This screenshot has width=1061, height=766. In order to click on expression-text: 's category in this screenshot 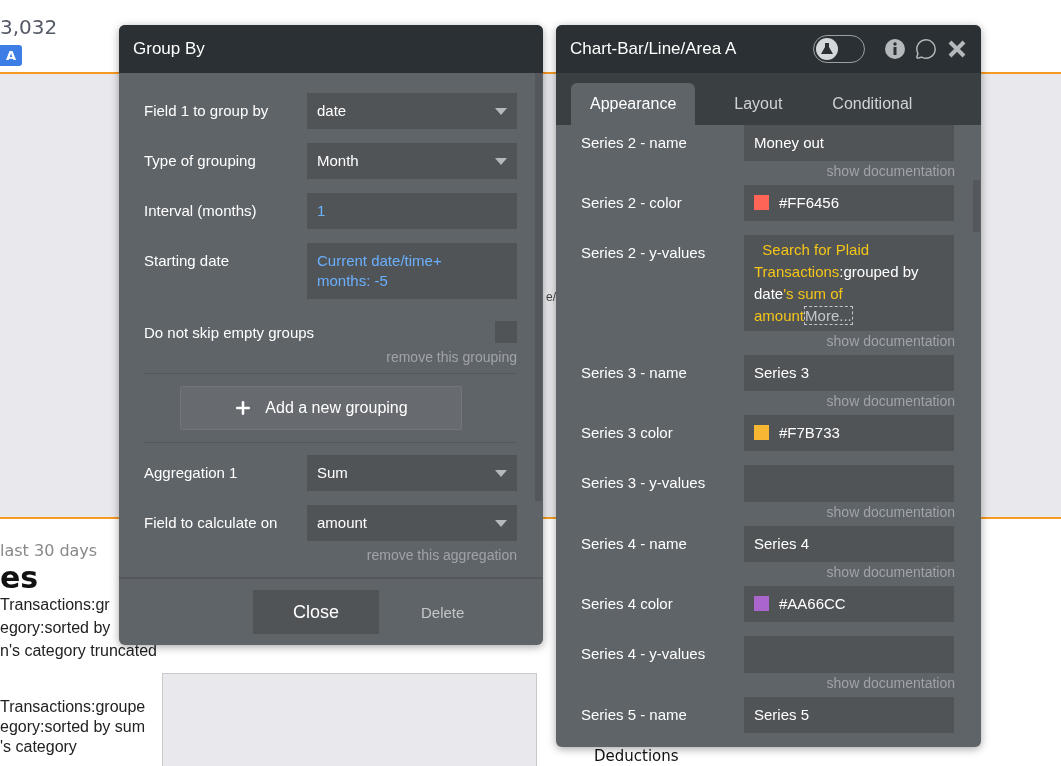, I will do `click(38, 747)`.